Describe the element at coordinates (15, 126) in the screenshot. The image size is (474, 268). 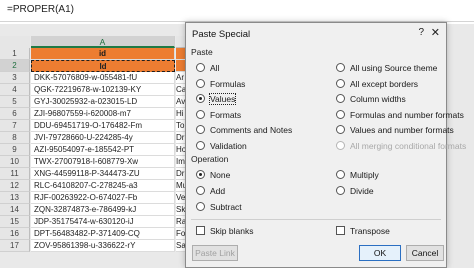
I see `row-number: 7` at that location.